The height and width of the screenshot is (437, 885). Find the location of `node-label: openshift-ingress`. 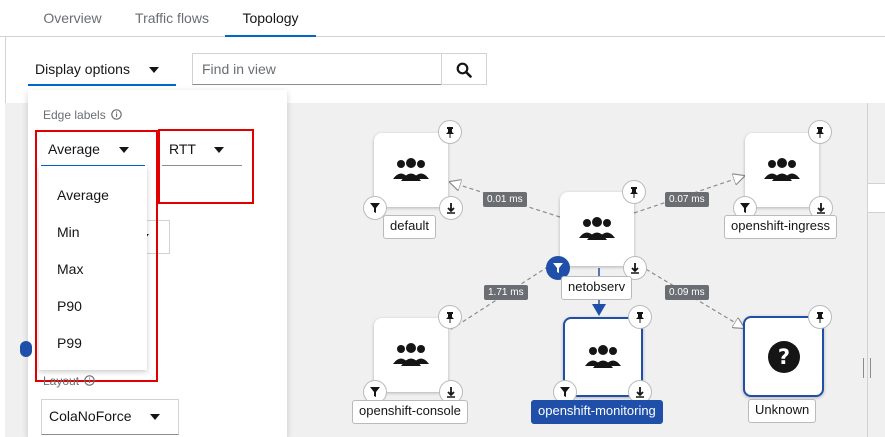

node-label: openshift-ingress is located at coordinates (780, 227).